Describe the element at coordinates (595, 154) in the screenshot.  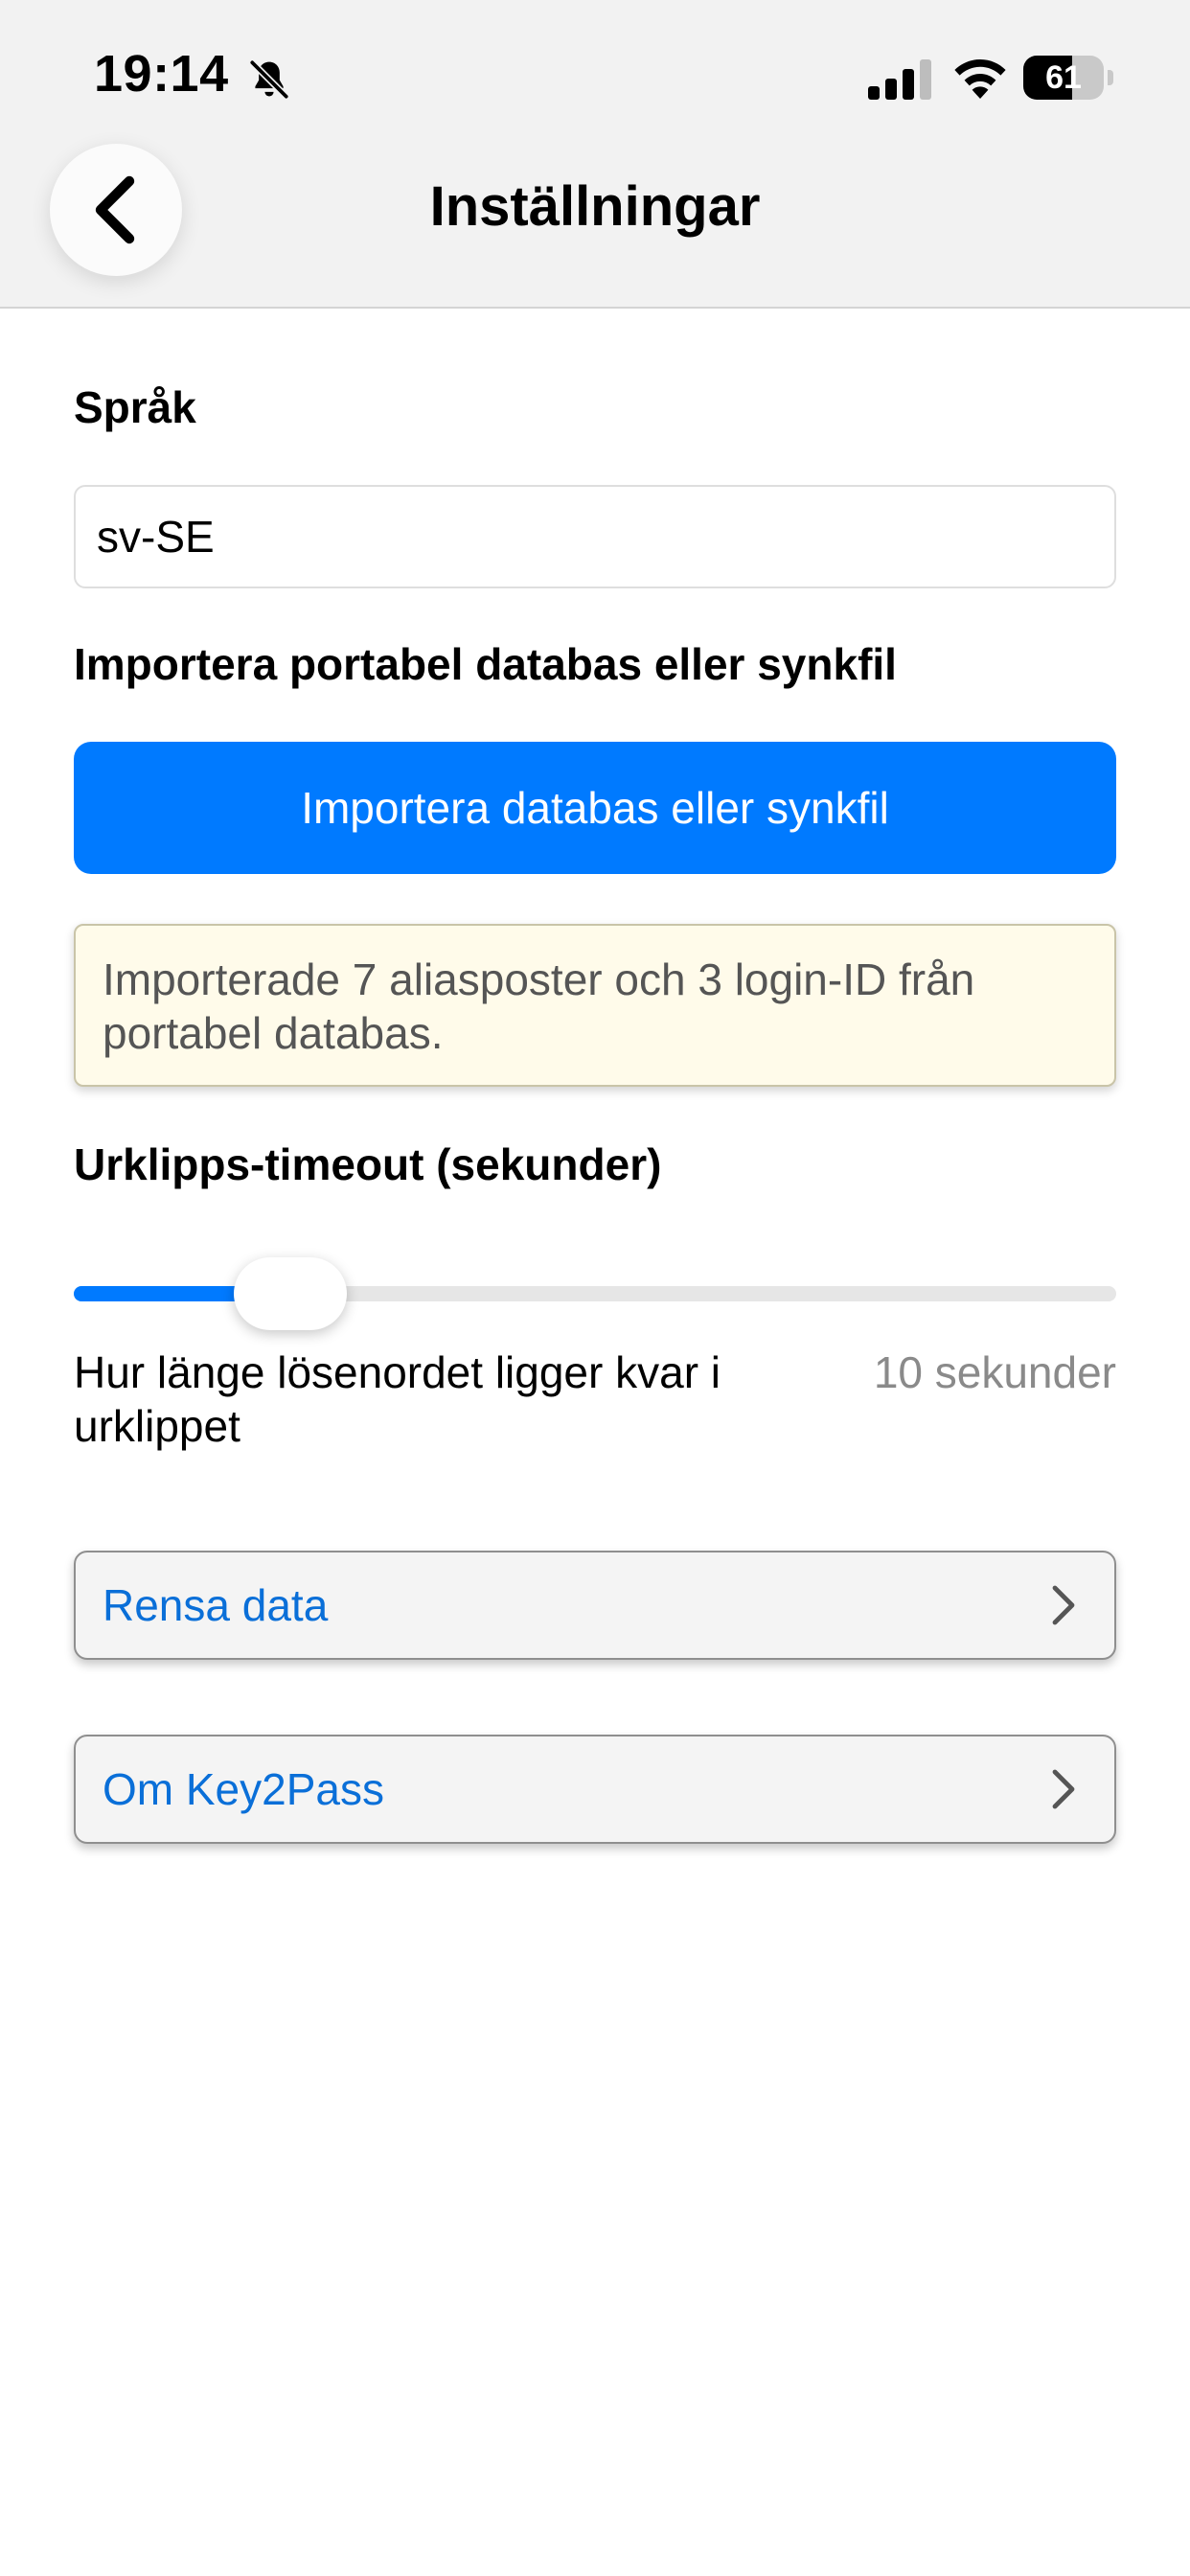
I see `navigation-header: 19:14 61 Inställningar` at that location.